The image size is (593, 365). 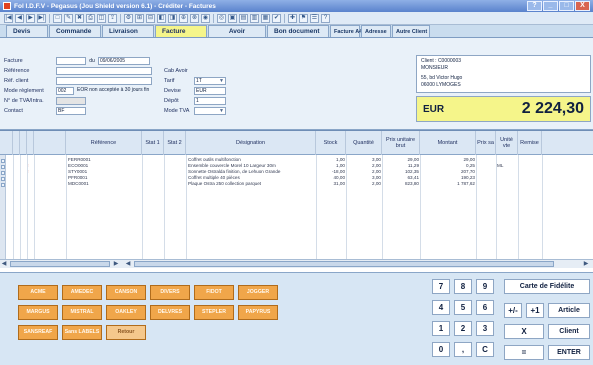 What do you see at coordinates (101, 18) in the screenshot?
I see `preview-icon: ◫` at bounding box center [101, 18].